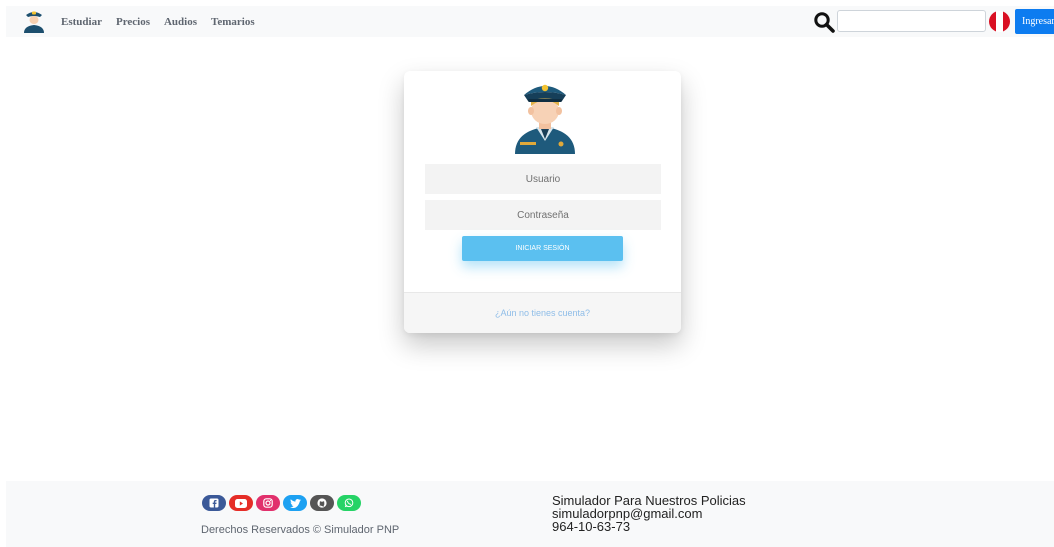  Describe the element at coordinates (1034, 21) in the screenshot. I see `login-button: Ingresar` at that location.